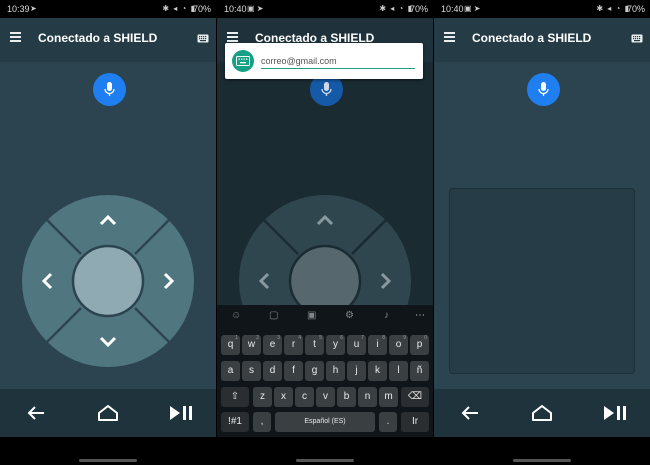 The width and height of the screenshot is (650, 465). Describe the element at coordinates (235, 397) in the screenshot. I see `shift-key: ⇧` at that location.